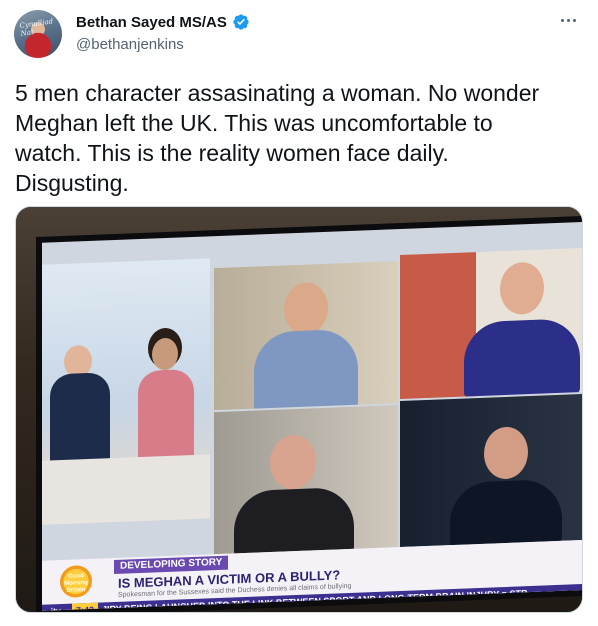 The height and width of the screenshot is (626, 598). What do you see at coordinates (126, 391) in the screenshot?
I see `studio-presenters` at bounding box center [126, 391].